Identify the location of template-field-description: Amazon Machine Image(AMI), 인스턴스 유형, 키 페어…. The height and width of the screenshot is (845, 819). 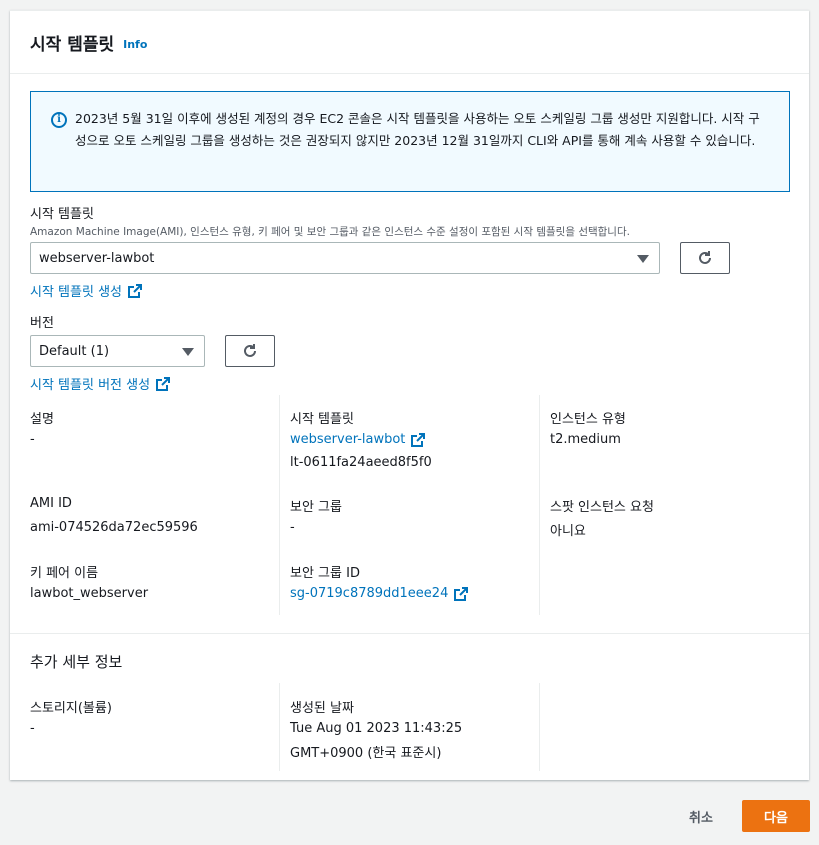
(330, 232).